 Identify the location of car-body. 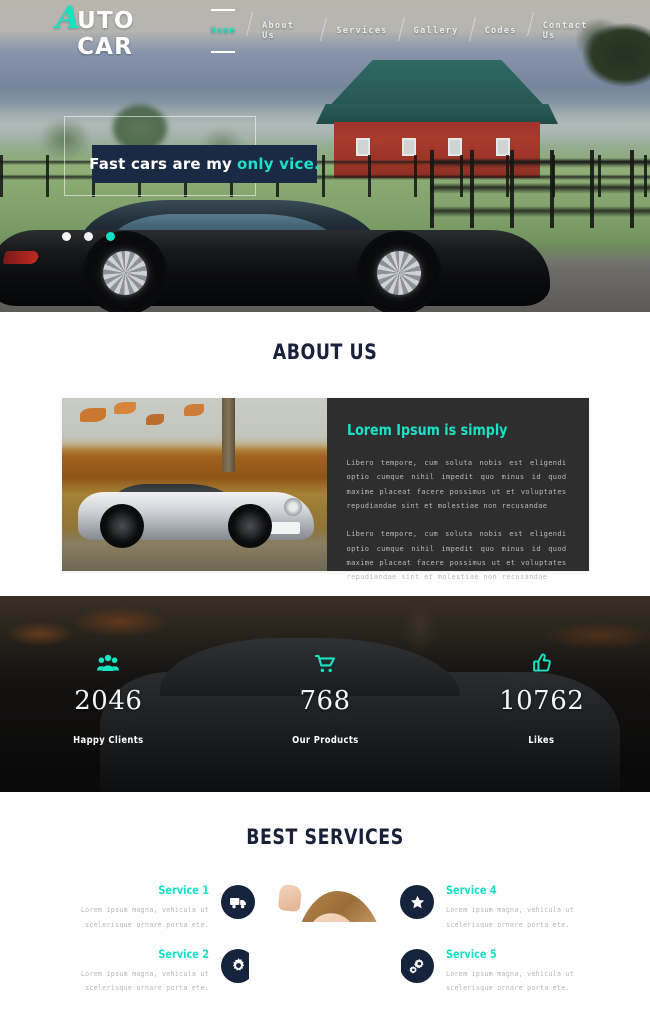
(275, 268).